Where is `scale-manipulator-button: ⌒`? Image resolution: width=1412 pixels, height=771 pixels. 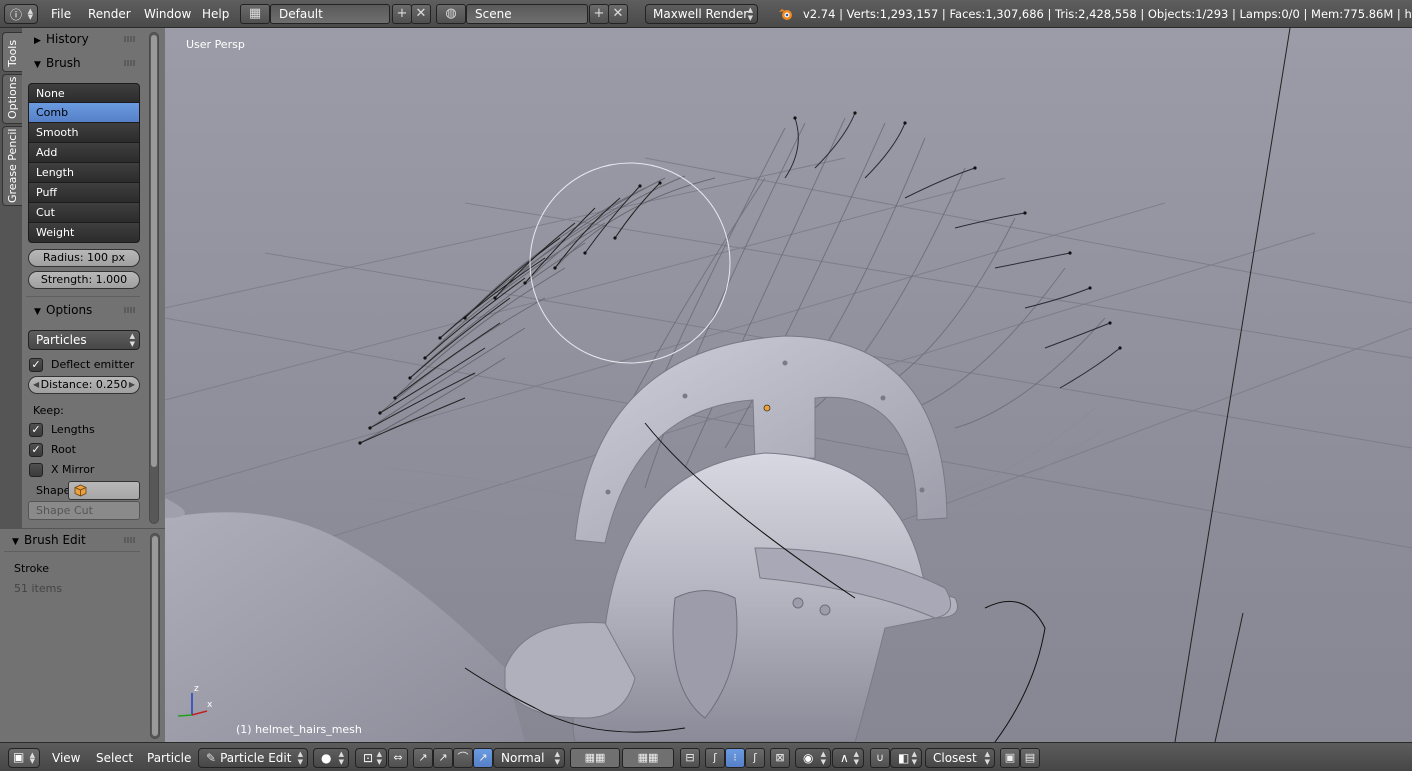 scale-manipulator-button: ⌒ is located at coordinates (463, 758).